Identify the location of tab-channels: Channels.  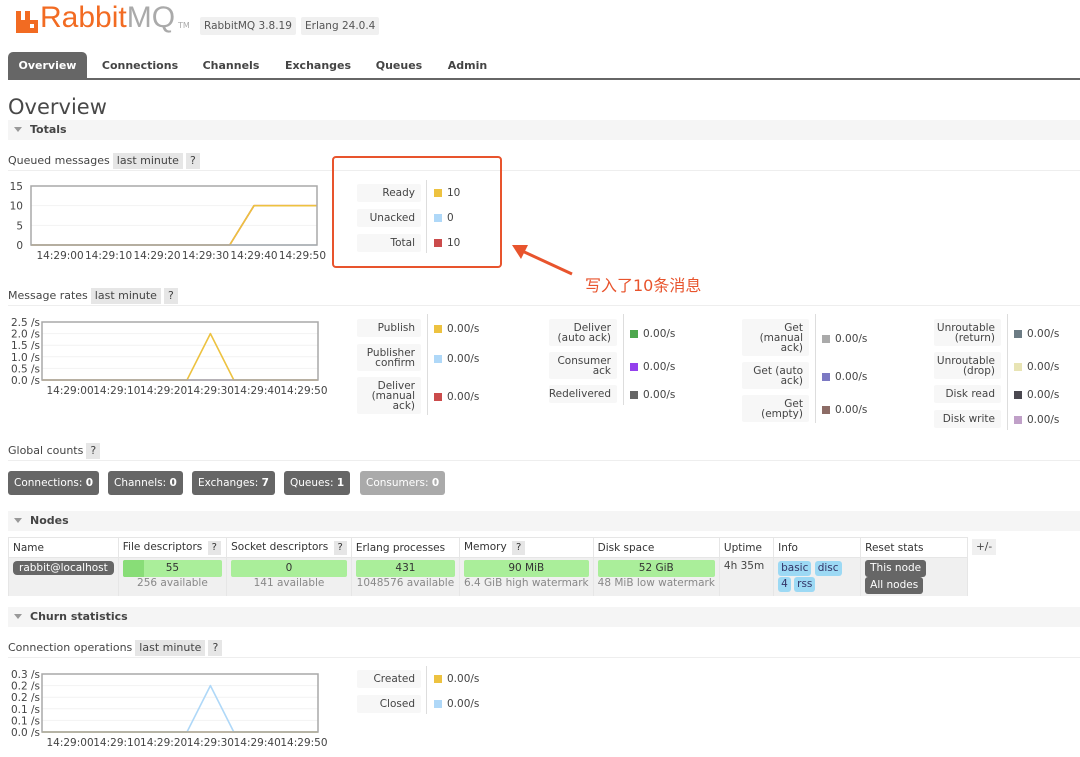
(231, 65).